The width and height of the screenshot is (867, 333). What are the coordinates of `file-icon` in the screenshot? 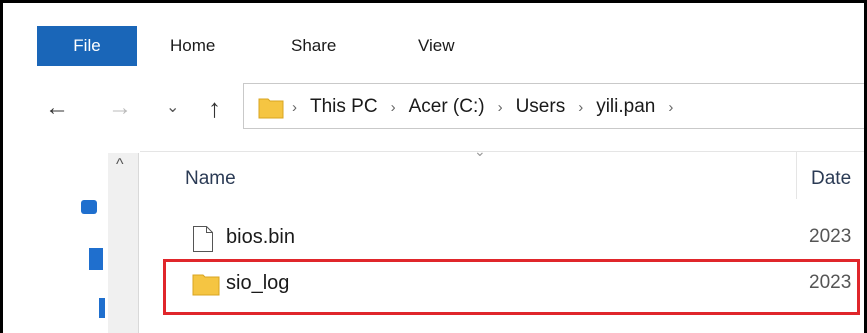 It's located at (203, 241).